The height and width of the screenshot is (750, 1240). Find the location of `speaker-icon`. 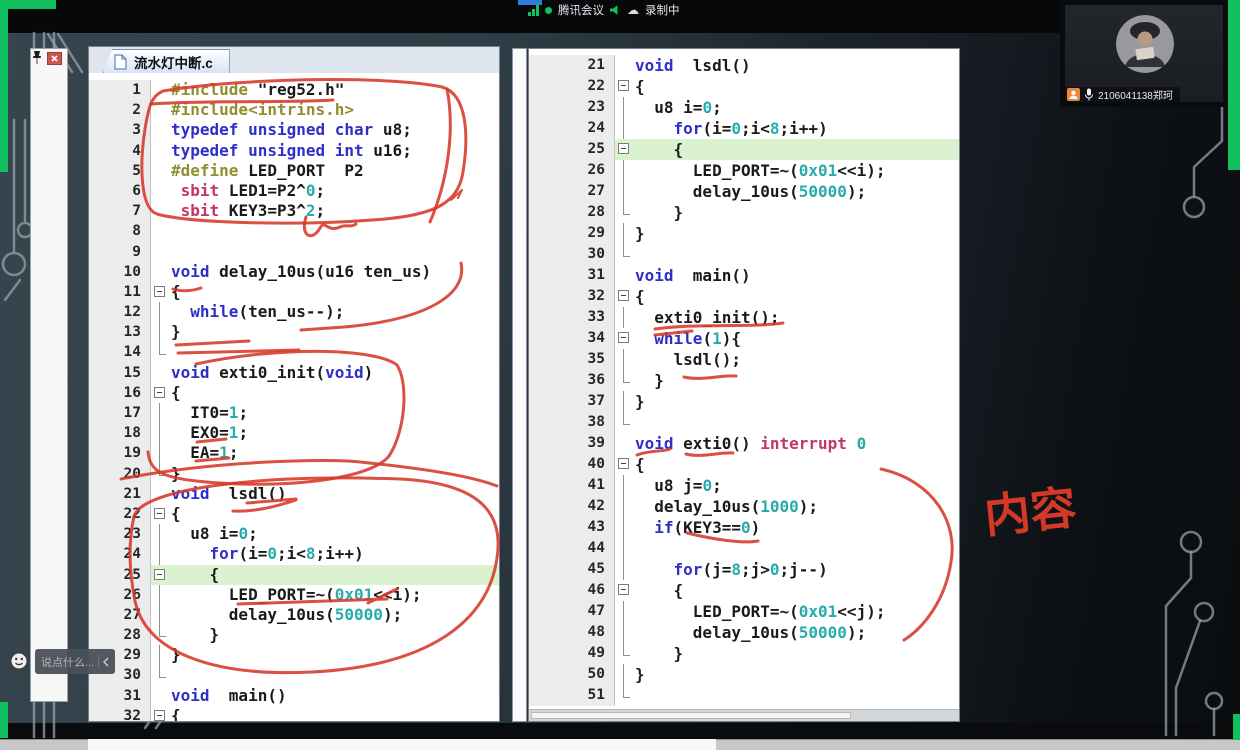

speaker-icon is located at coordinates (614, 10).